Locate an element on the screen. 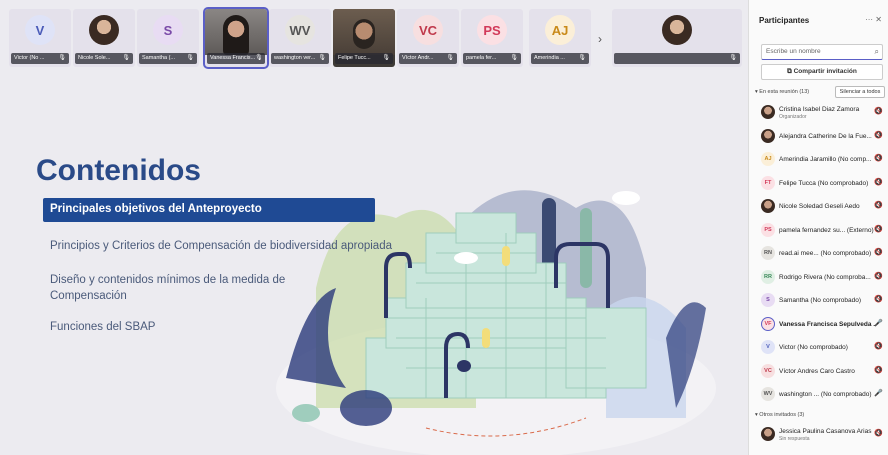 This screenshot has height=455, width=888. tile-name-bar: pamela fer... 🎙 is located at coordinates (492, 58).